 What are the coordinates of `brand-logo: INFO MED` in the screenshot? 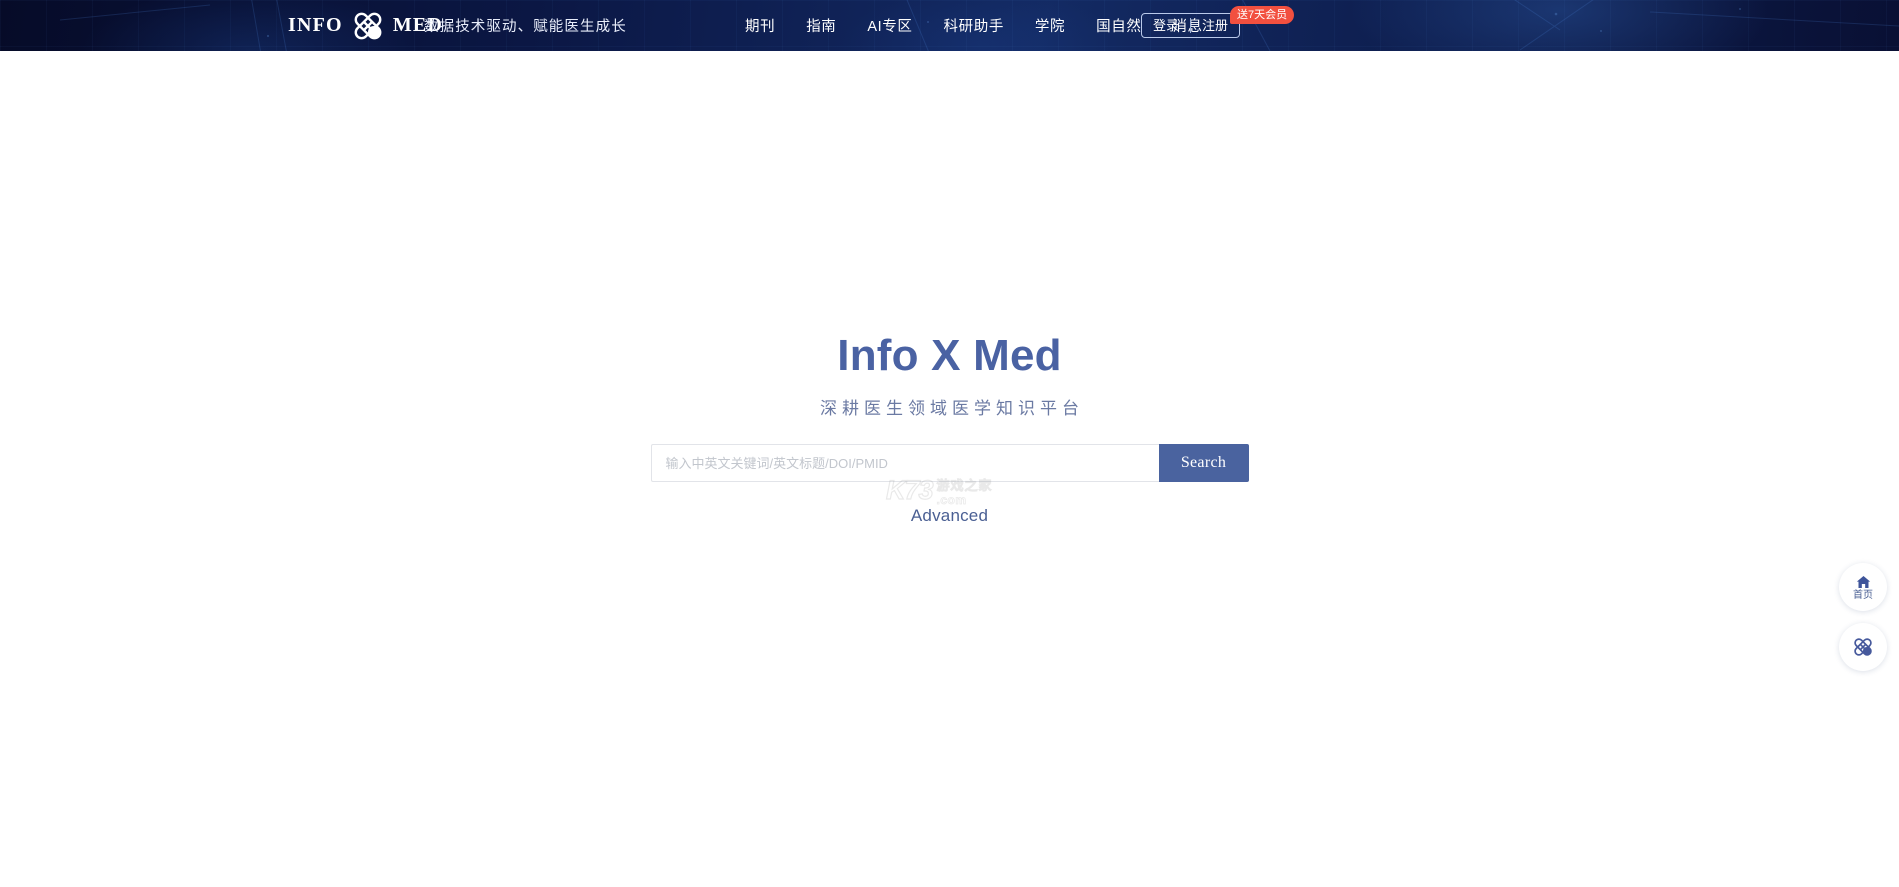 It's located at (365, 25).